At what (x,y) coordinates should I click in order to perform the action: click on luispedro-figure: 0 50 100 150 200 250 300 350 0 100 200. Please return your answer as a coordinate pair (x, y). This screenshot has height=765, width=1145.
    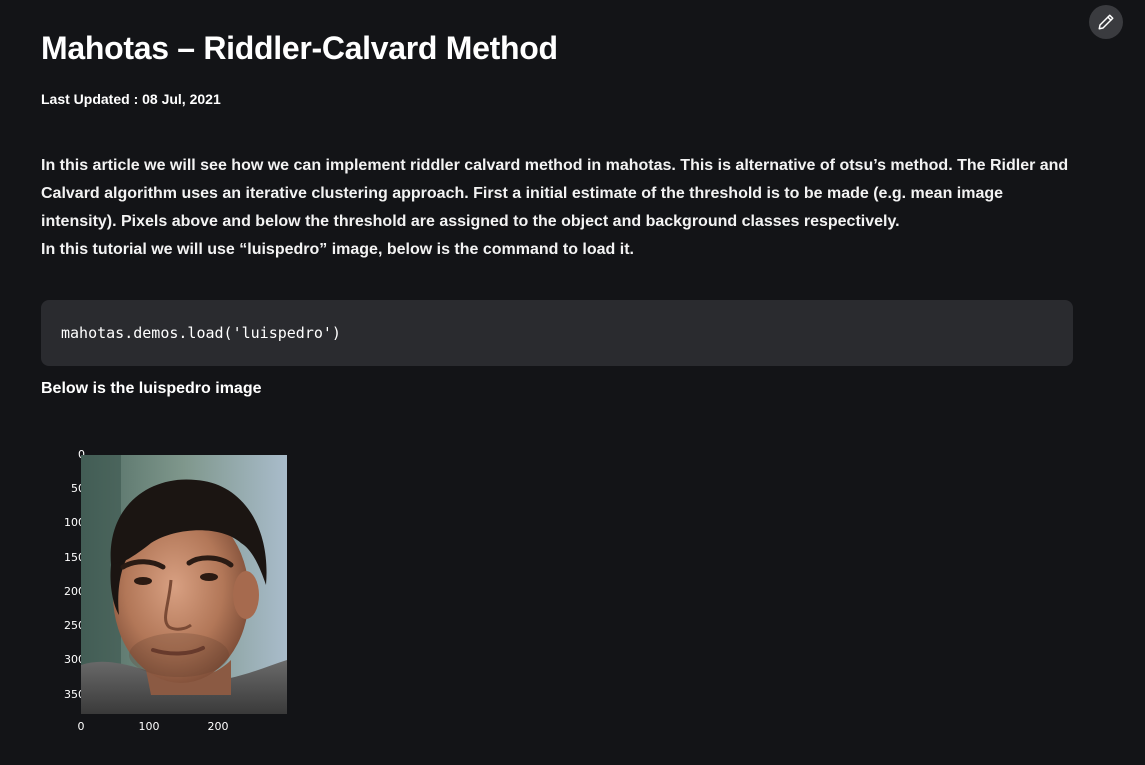
    Looking at the image, I should click on (175, 590).